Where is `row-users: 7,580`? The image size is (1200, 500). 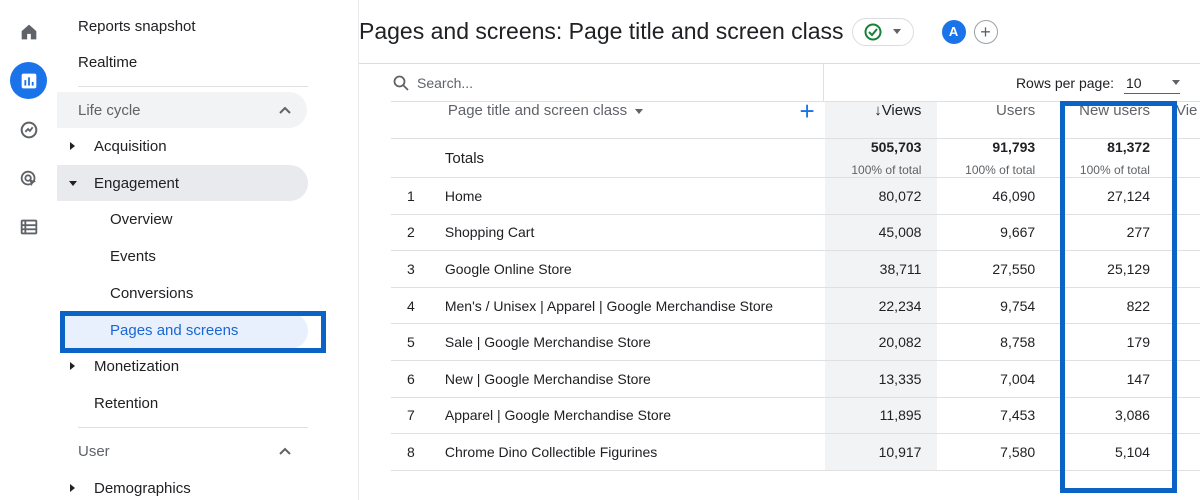 row-users: 7,580 is located at coordinates (997, 452).